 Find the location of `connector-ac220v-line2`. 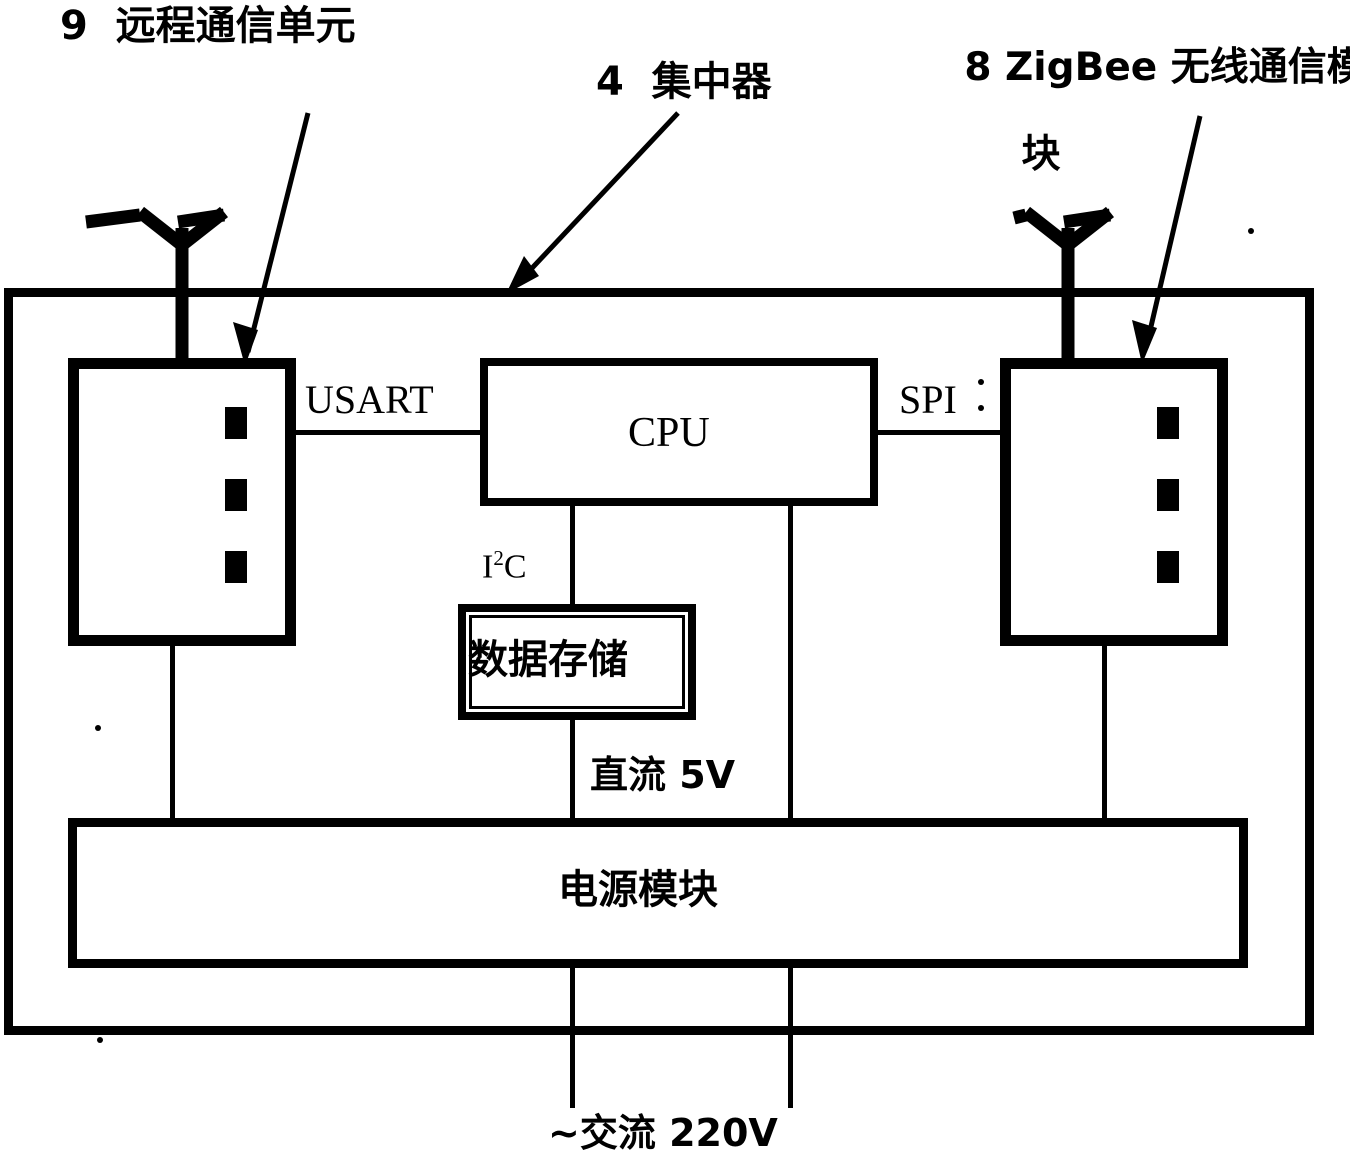

connector-ac220v-line2 is located at coordinates (790, 1035).